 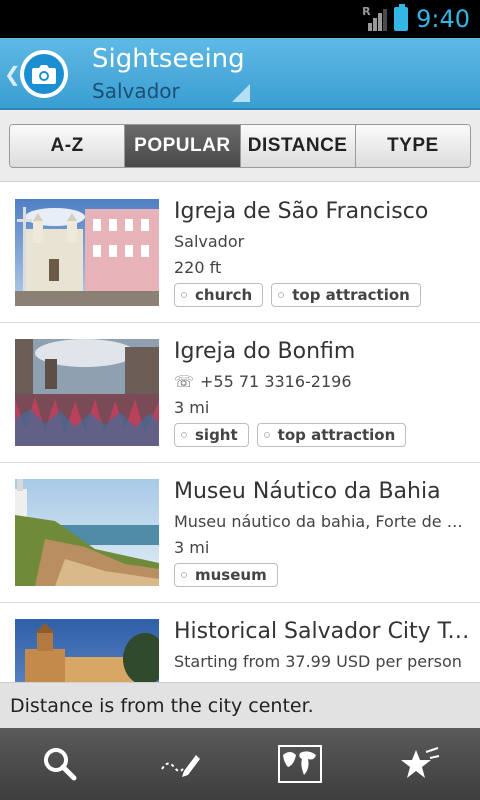 I want to click on search-icon, so click(x=60, y=764).